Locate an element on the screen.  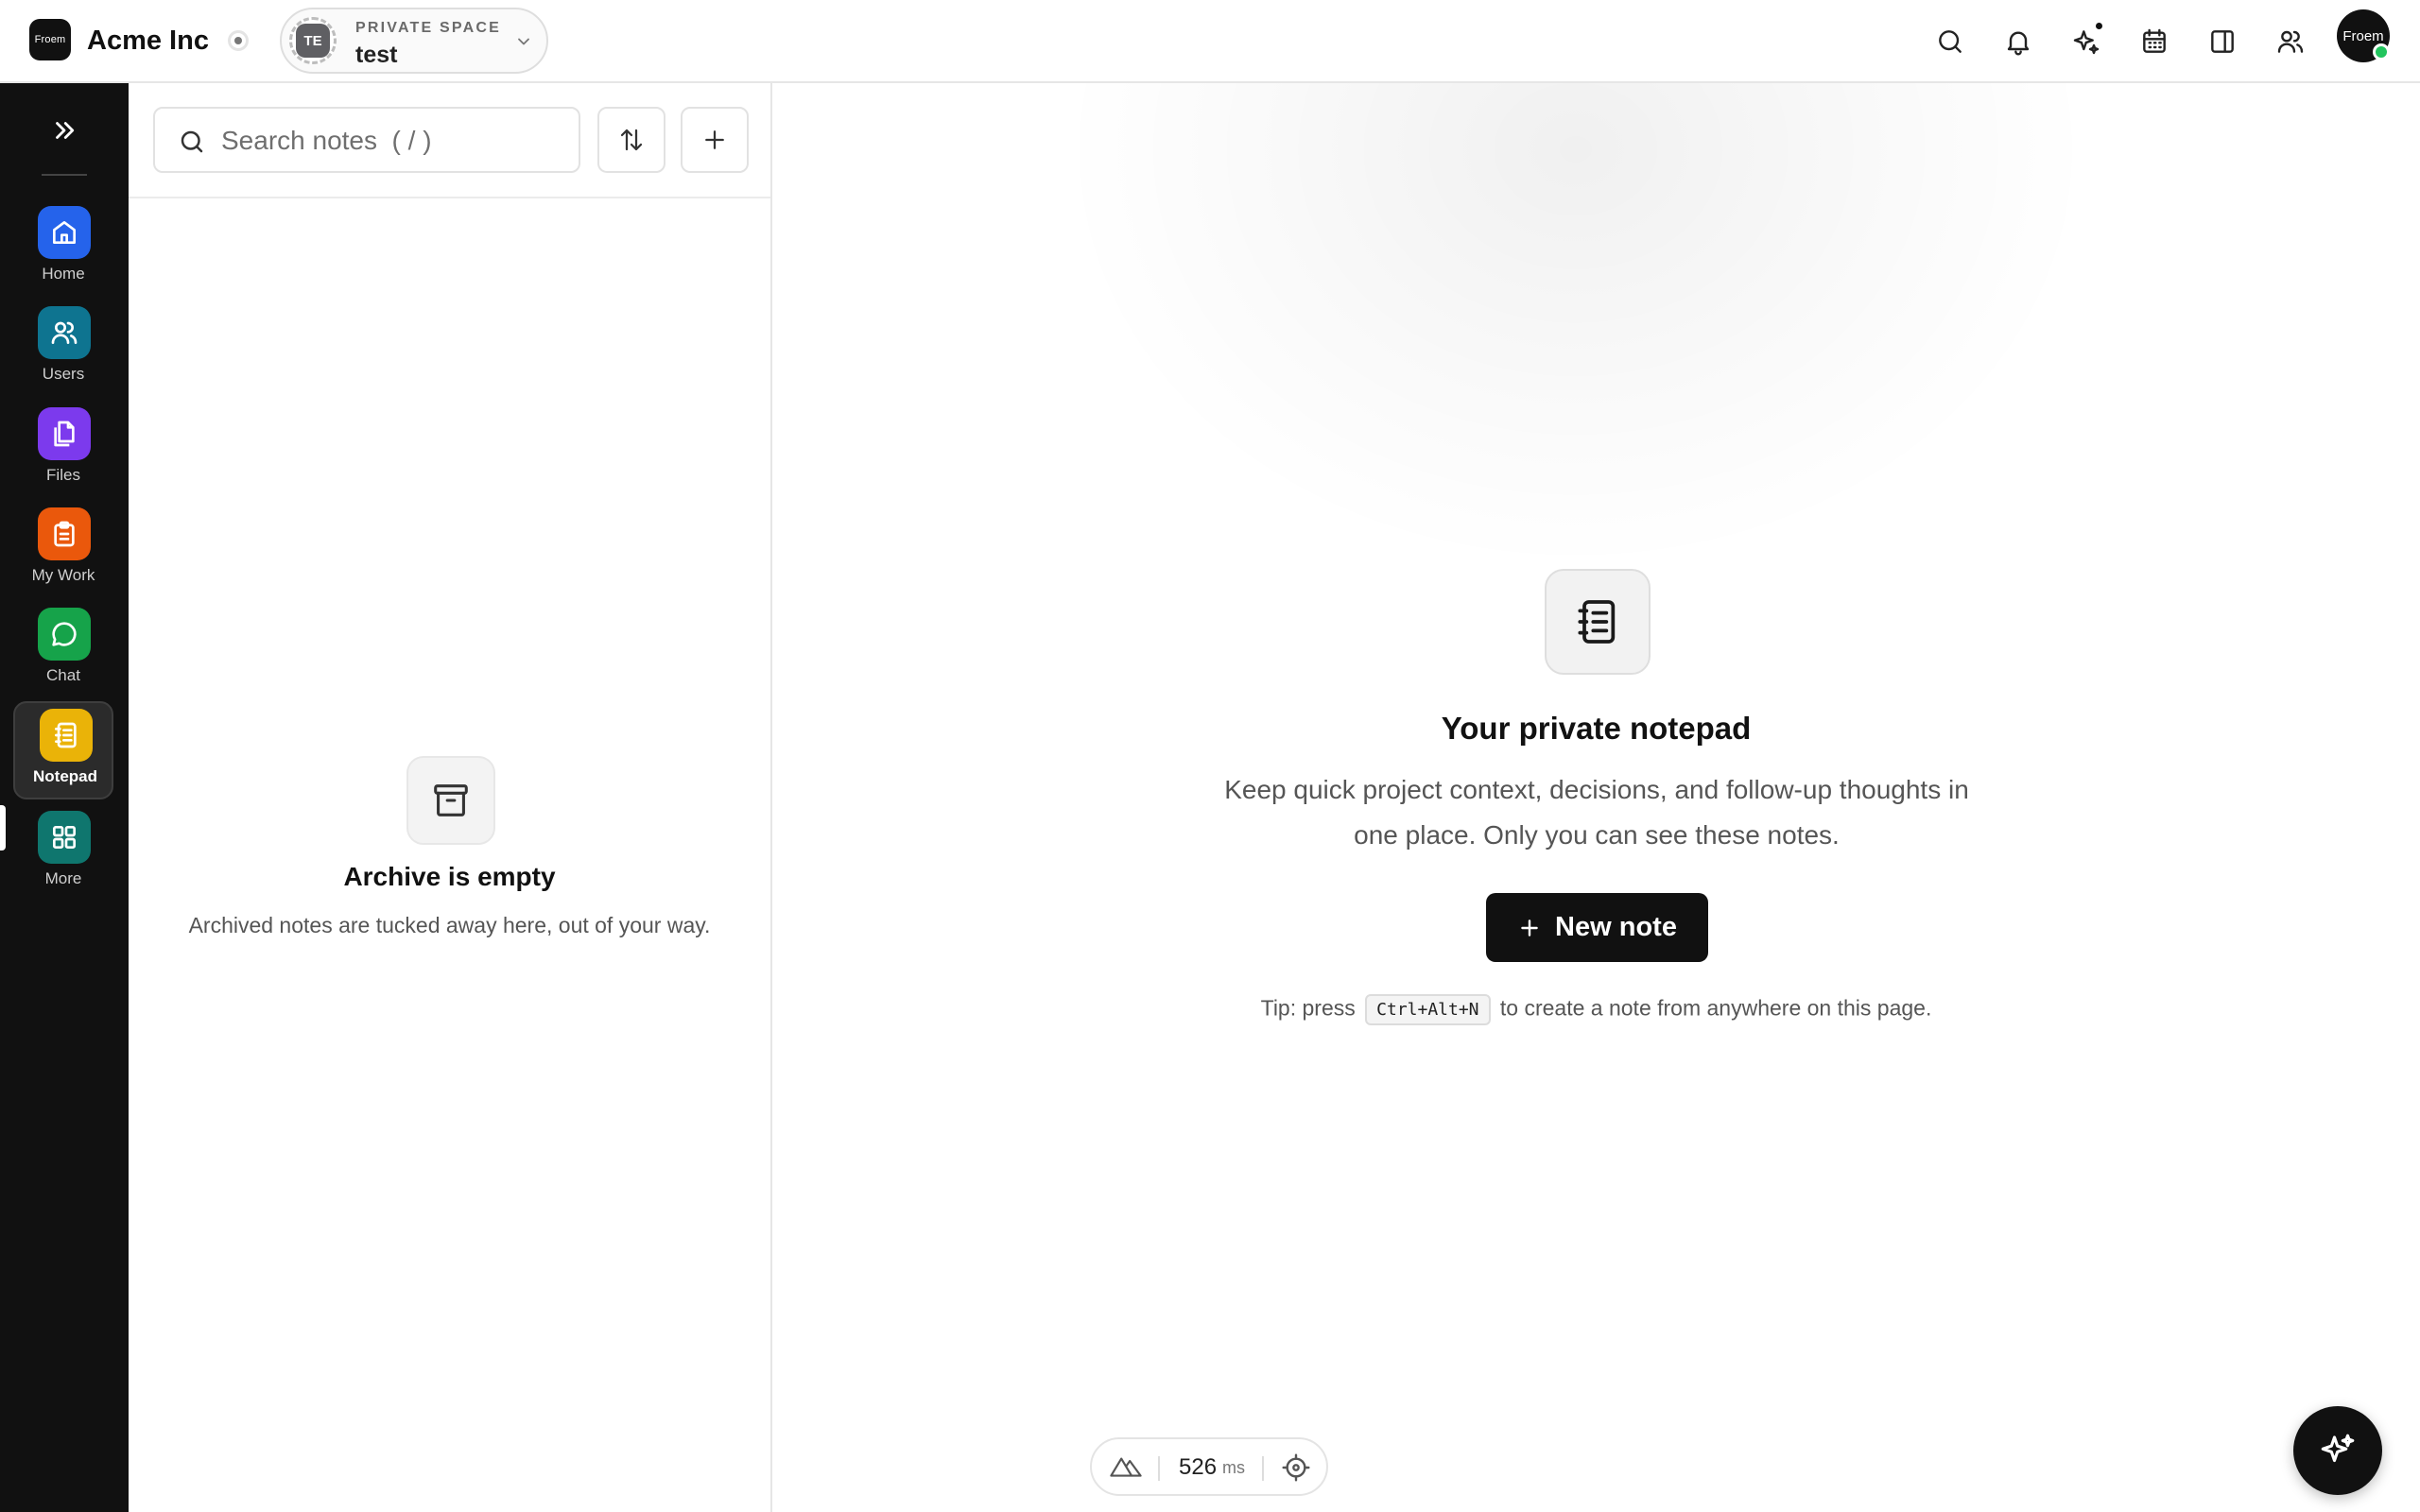
tip-prefix: Tip: press is located at coordinates (1308, 1008).